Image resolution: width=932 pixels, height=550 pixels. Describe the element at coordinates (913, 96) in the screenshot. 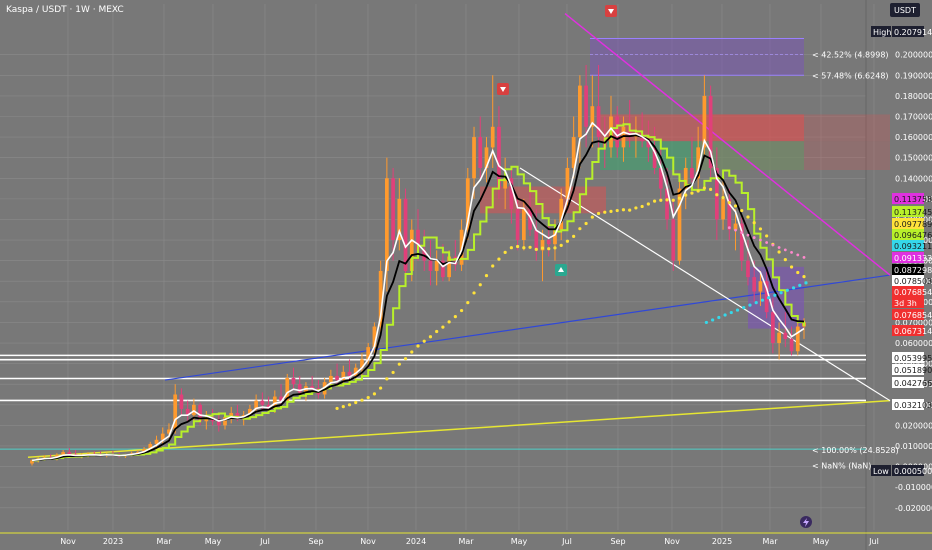

I see `price-tick-label: 0.180000` at that location.